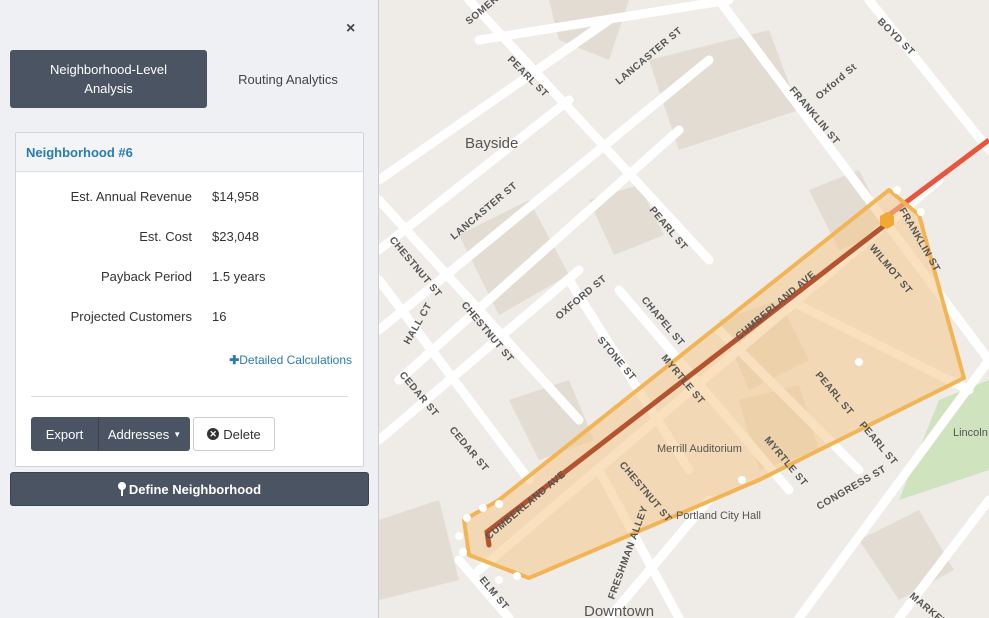 The image size is (989, 618). What do you see at coordinates (699, 449) in the screenshot?
I see `poi-label-merrill: Merrill Auditorium` at bounding box center [699, 449].